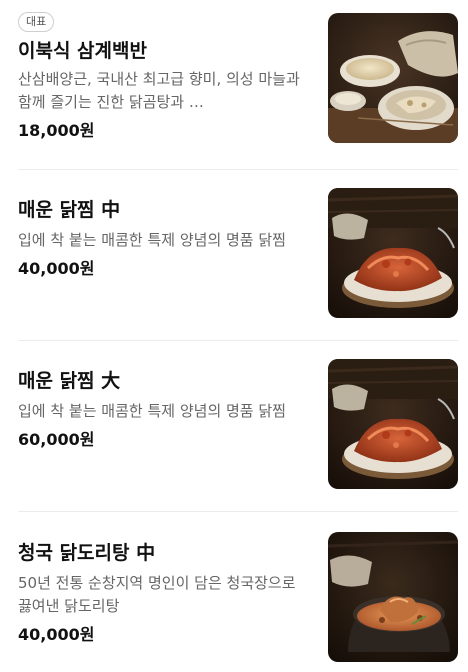 The height and width of the screenshot is (672, 468). I want to click on menu-item-description: 50년 전통 순창지역 명인이 담은 청국장으로 끓여낸 닭도리탕, so click(157, 594).